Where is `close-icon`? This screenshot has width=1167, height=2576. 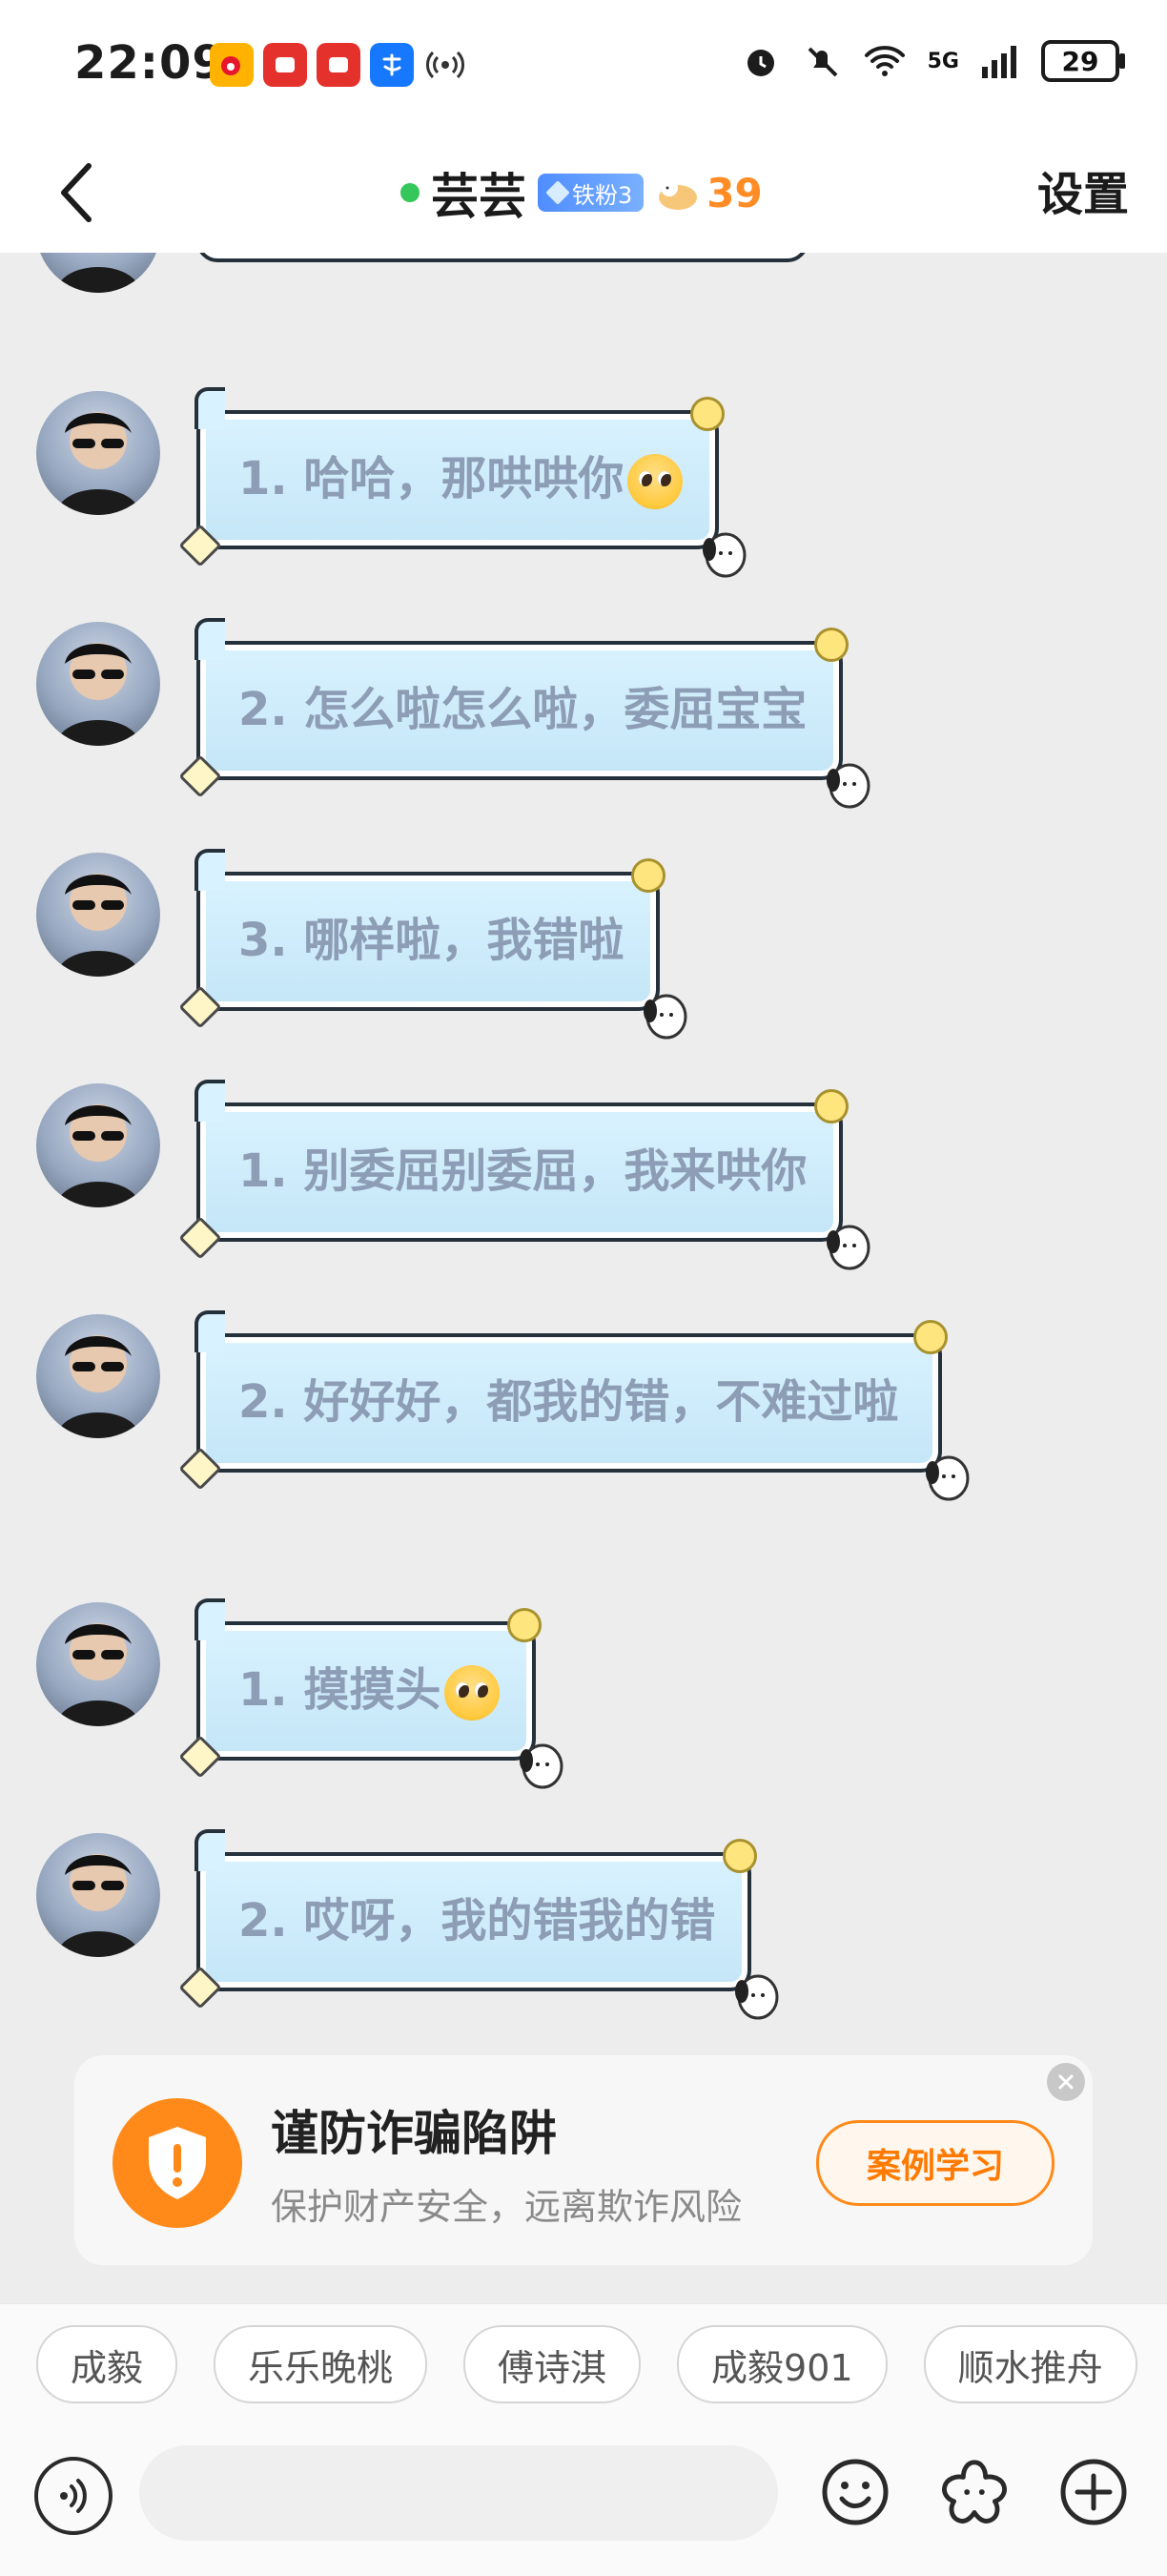
close-icon is located at coordinates (1066, 2082).